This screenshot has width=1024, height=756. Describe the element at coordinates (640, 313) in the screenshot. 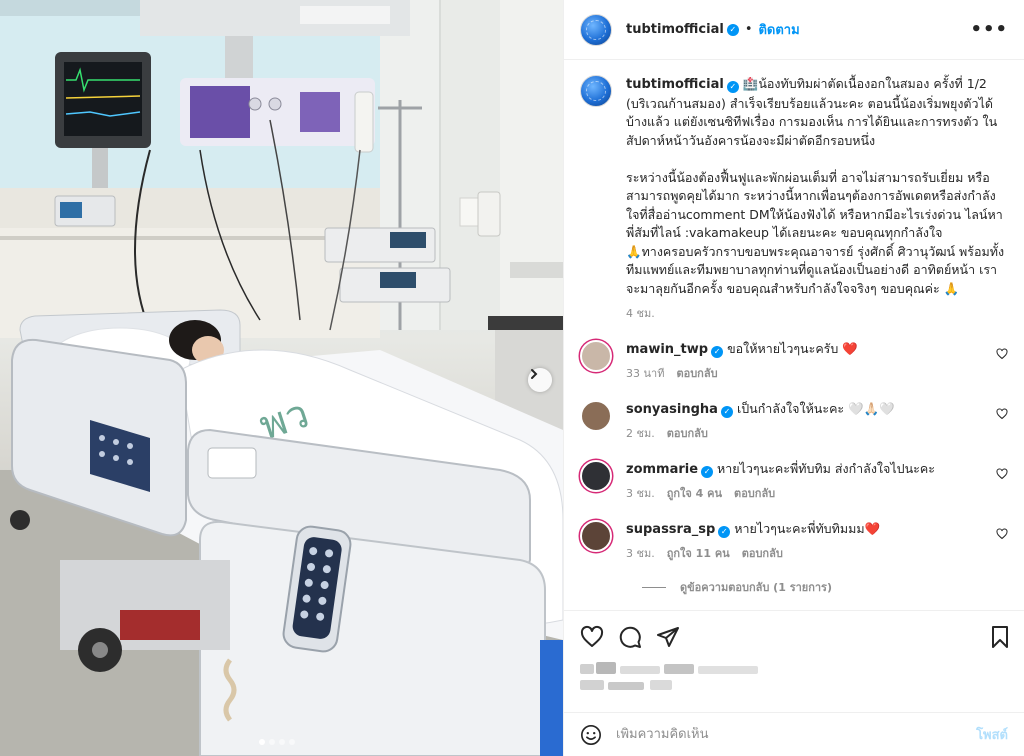

I see `caption-timestamp: 4 ชม.` at that location.